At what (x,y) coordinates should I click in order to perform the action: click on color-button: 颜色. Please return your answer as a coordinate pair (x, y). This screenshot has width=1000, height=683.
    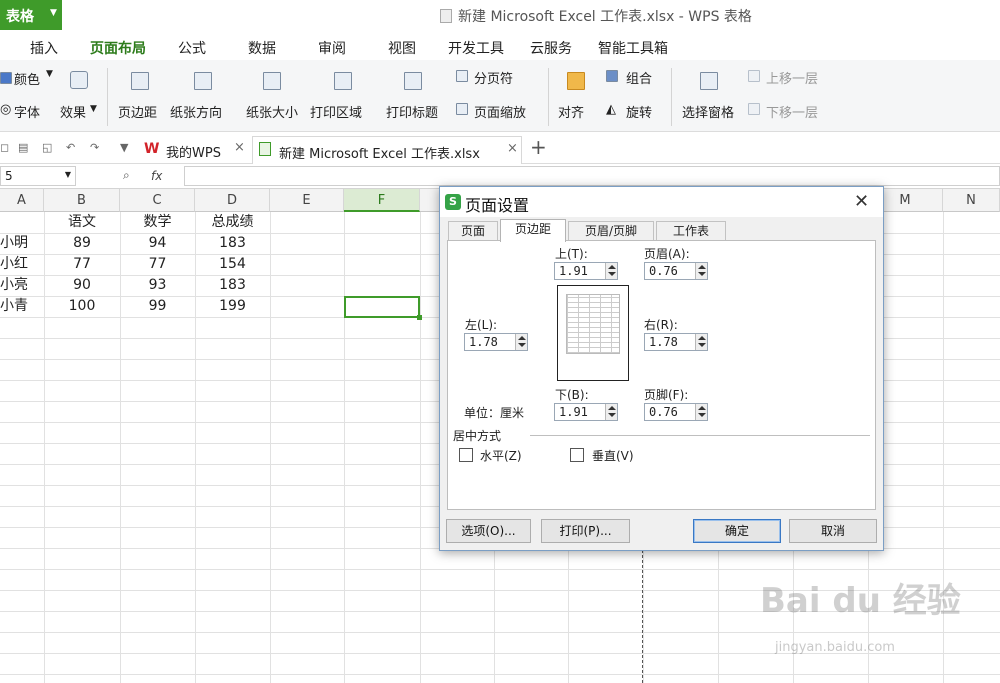
    Looking at the image, I should click on (27, 78).